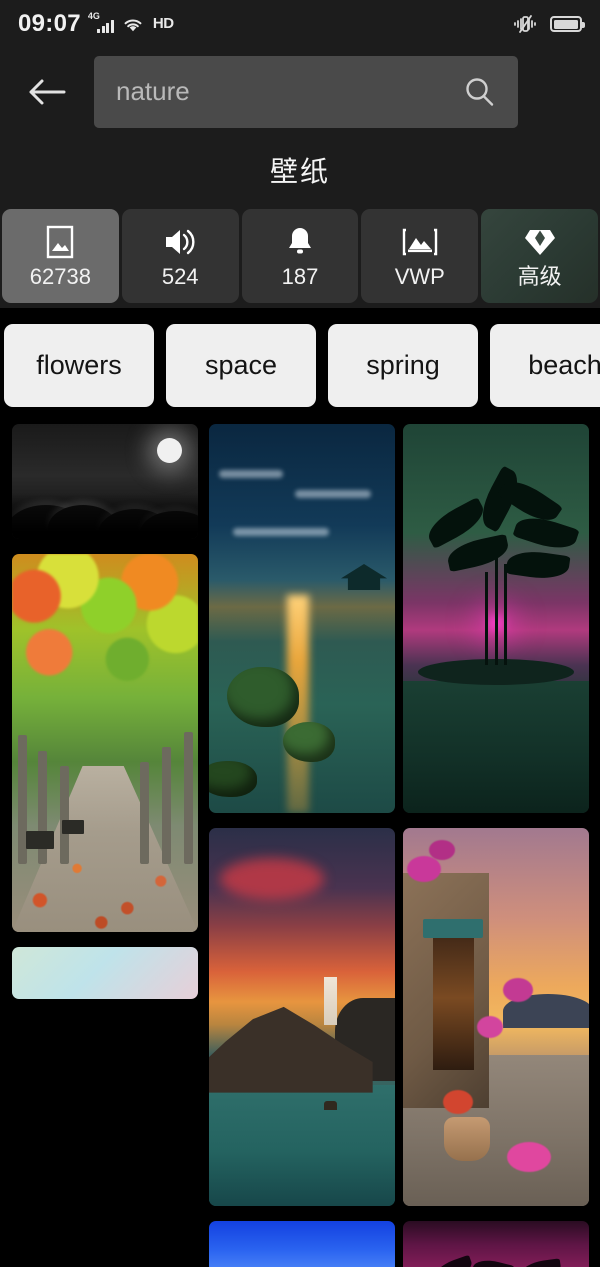  I want to click on wallpaper-pale-gradient, so click(105, 973).